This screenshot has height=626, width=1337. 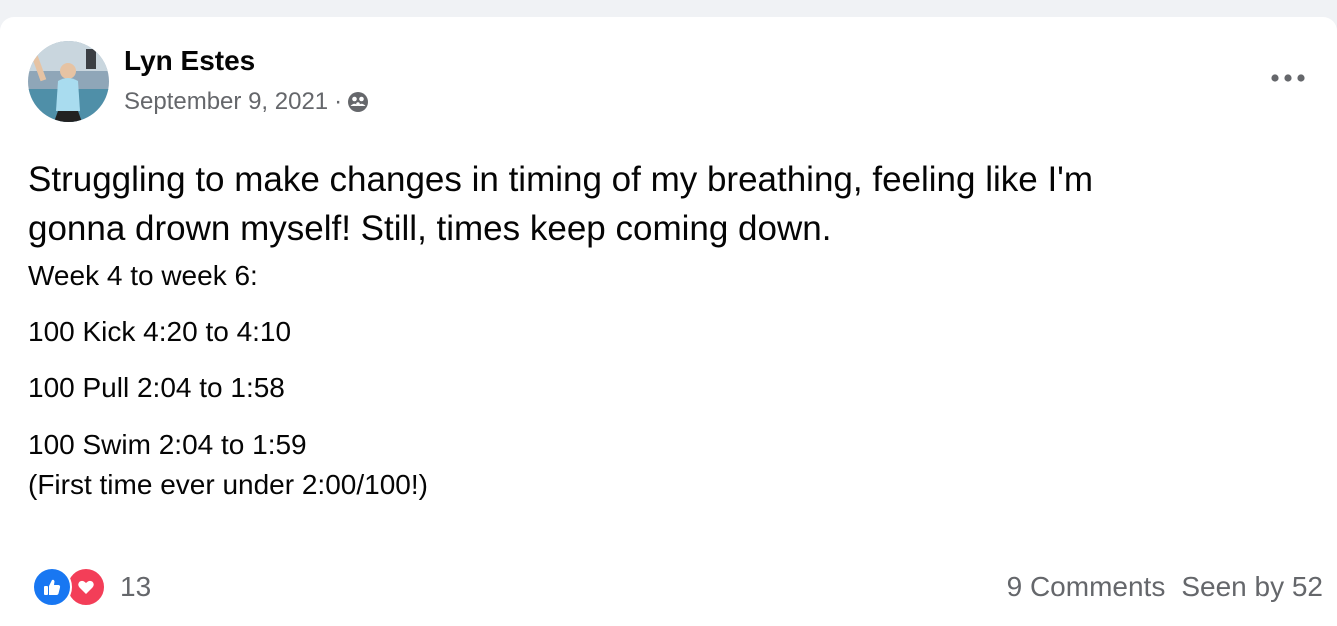 I want to click on avatar-photo, so click(x=68, y=81).